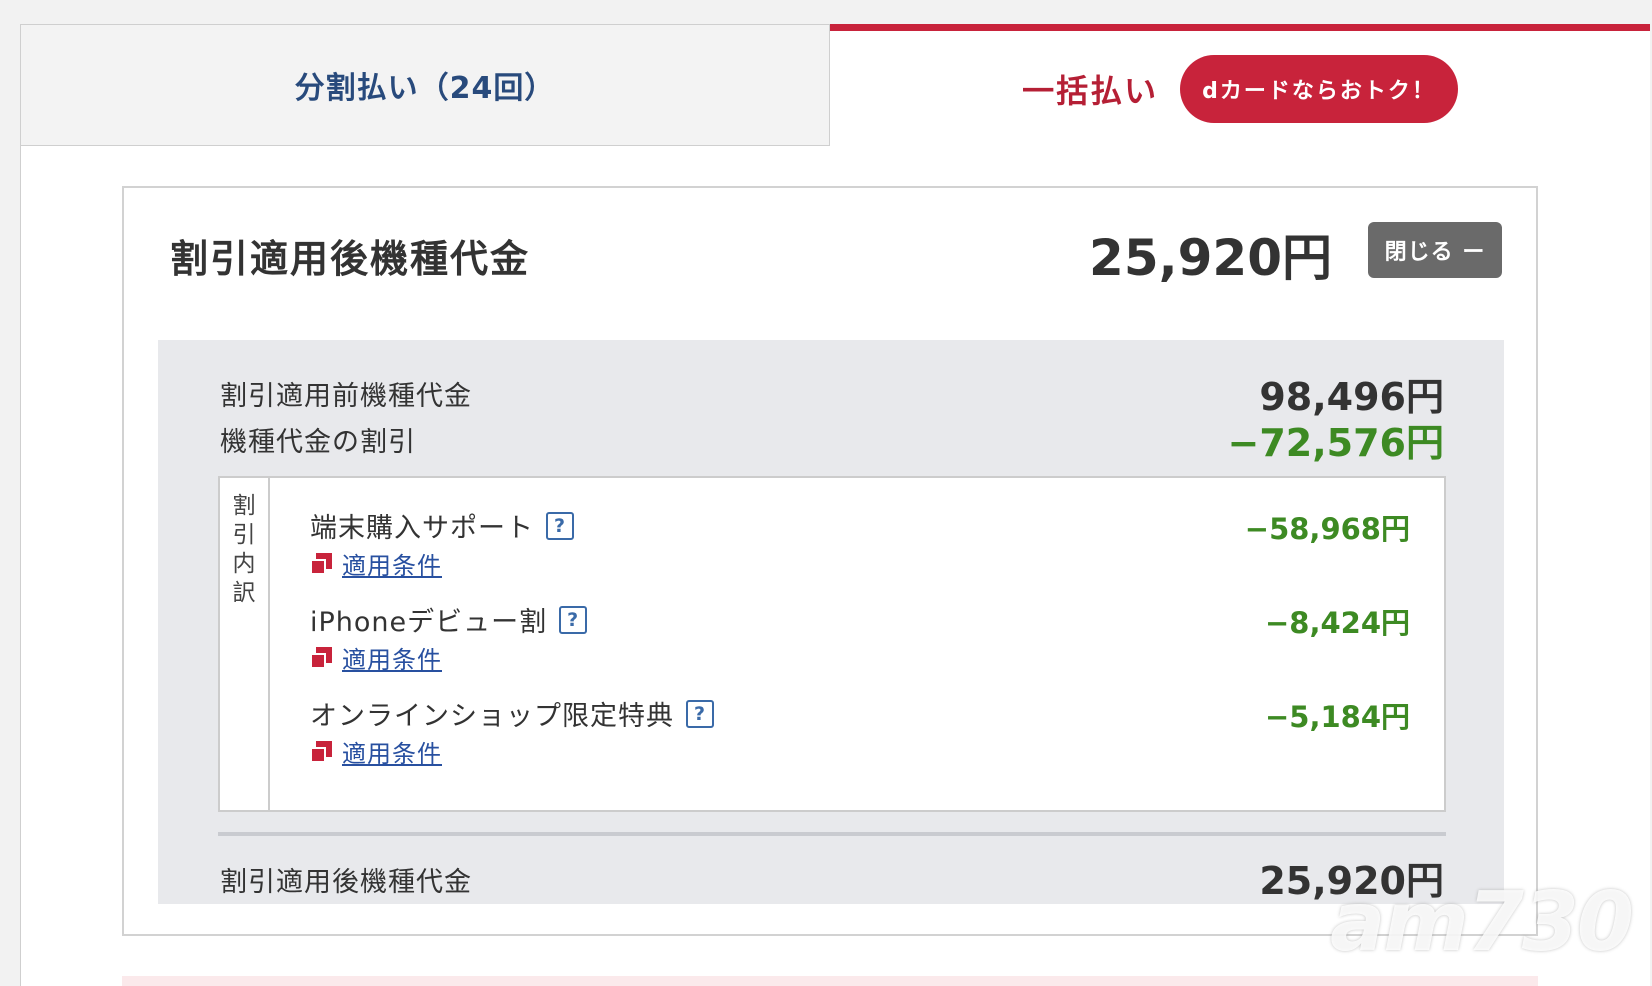 The height and width of the screenshot is (986, 1652). I want to click on discount-item-name-row: iPhoneデビュー割 ?, so click(449, 619).